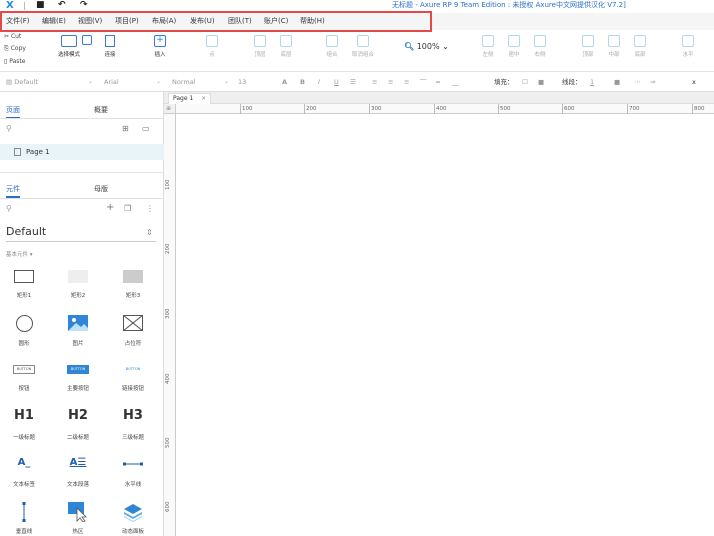 Image resolution: width=714 pixels, height=536 pixels. What do you see at coordinates (82, 152) in the screenshot?
I see `page-list-item: Page 1` at bounding box center [82, 152].